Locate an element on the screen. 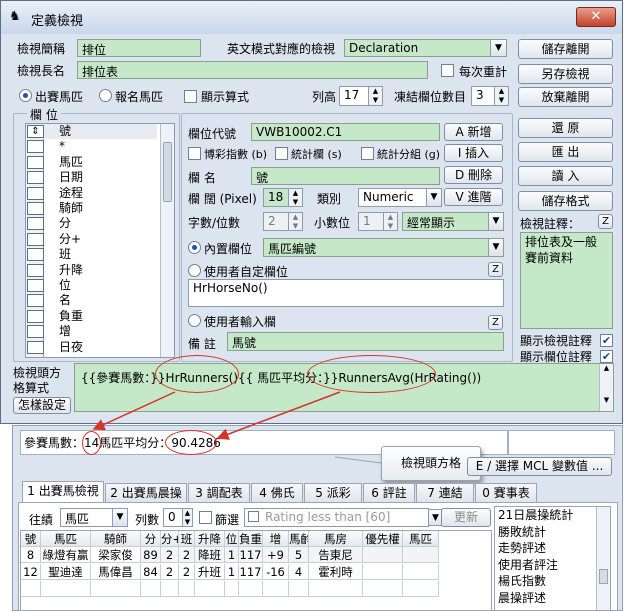  grid-cell: 告東尼 is located at coordinates (336, 555).